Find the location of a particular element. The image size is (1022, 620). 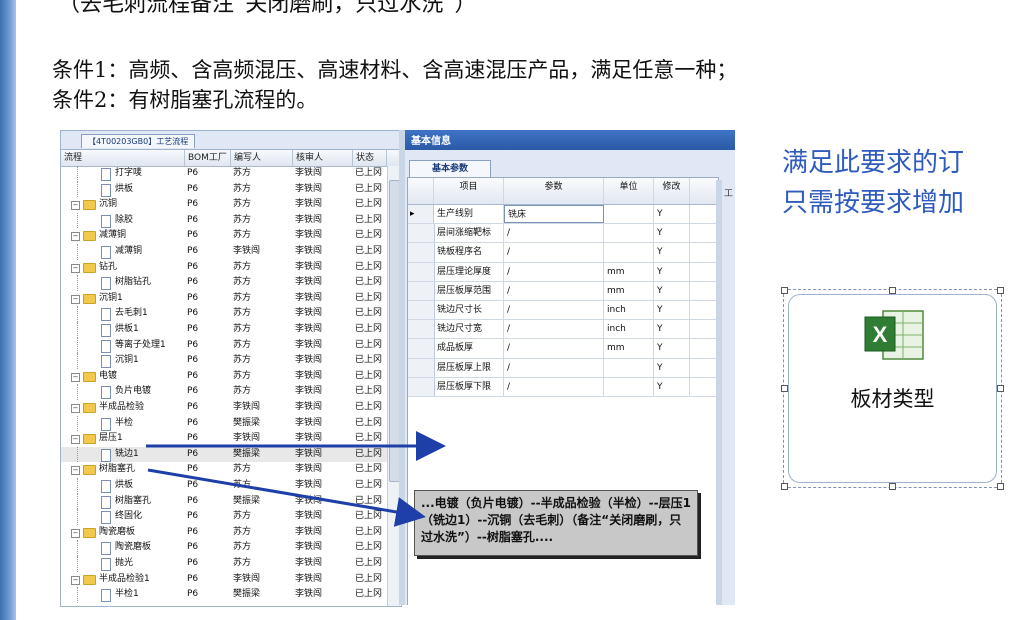

cell-process-name: 负片电镀 is located at coordinates (133, 391).